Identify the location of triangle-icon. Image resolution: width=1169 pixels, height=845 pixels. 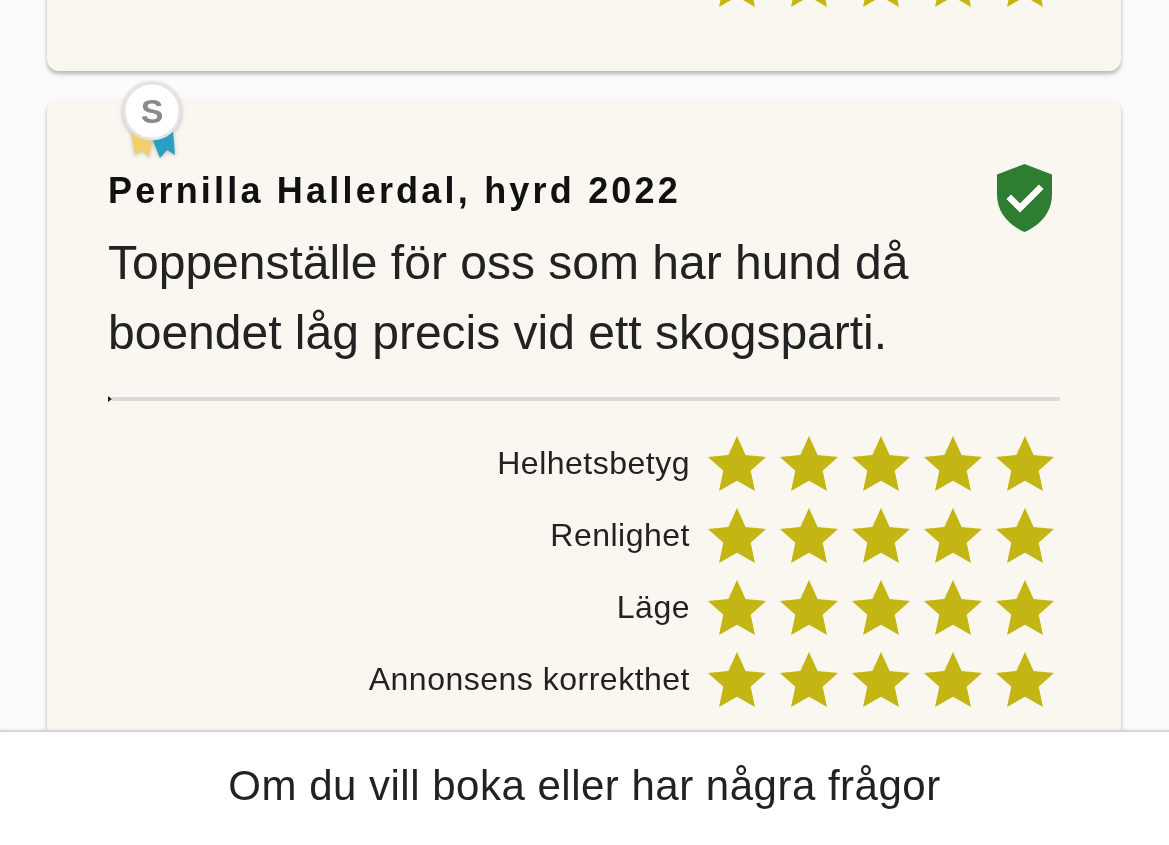
(110, 399).